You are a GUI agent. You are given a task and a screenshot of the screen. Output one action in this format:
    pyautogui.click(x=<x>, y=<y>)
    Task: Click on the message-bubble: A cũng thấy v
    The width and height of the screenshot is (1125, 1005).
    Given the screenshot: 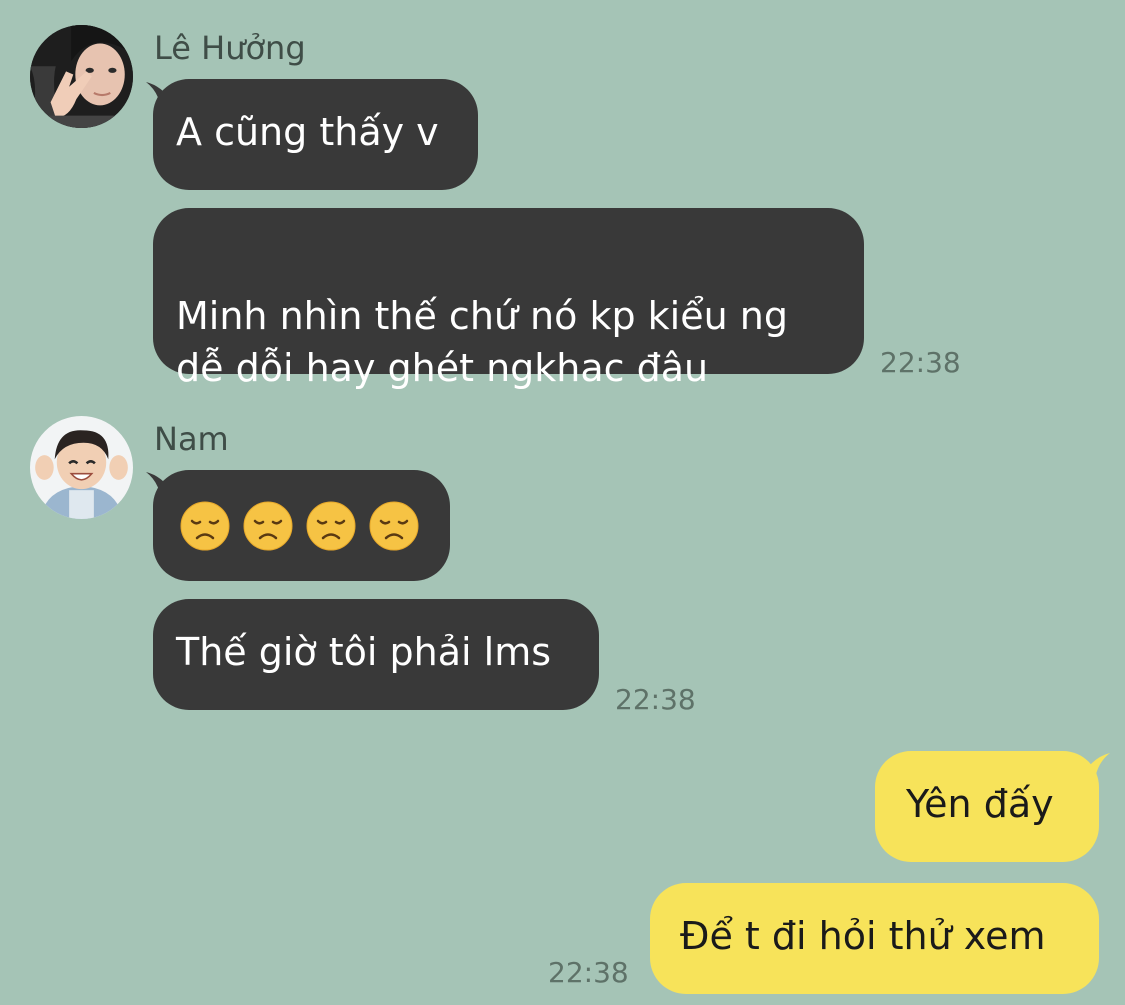 What is the action you would take?
    pyautogui.click(x=315, y=134)
    